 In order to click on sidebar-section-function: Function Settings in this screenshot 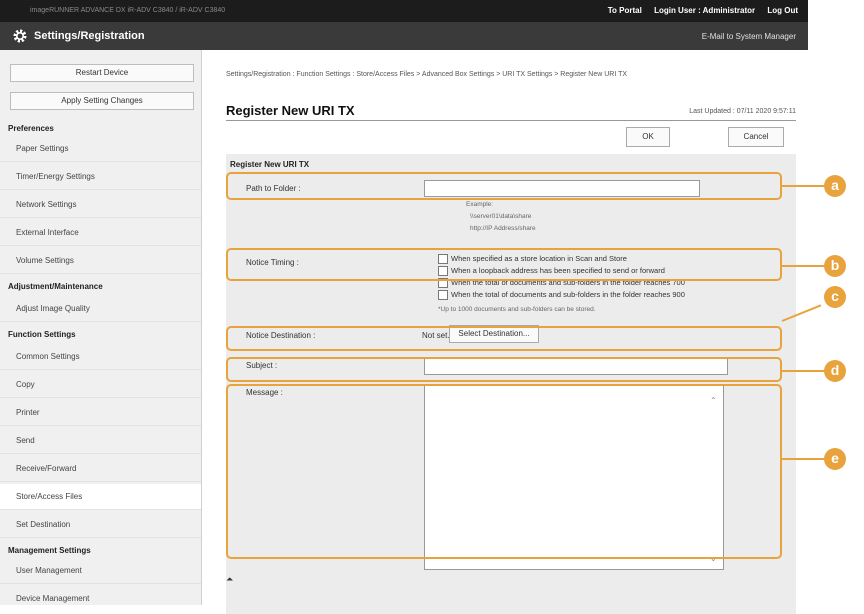, I will do `click(42, 334)`.